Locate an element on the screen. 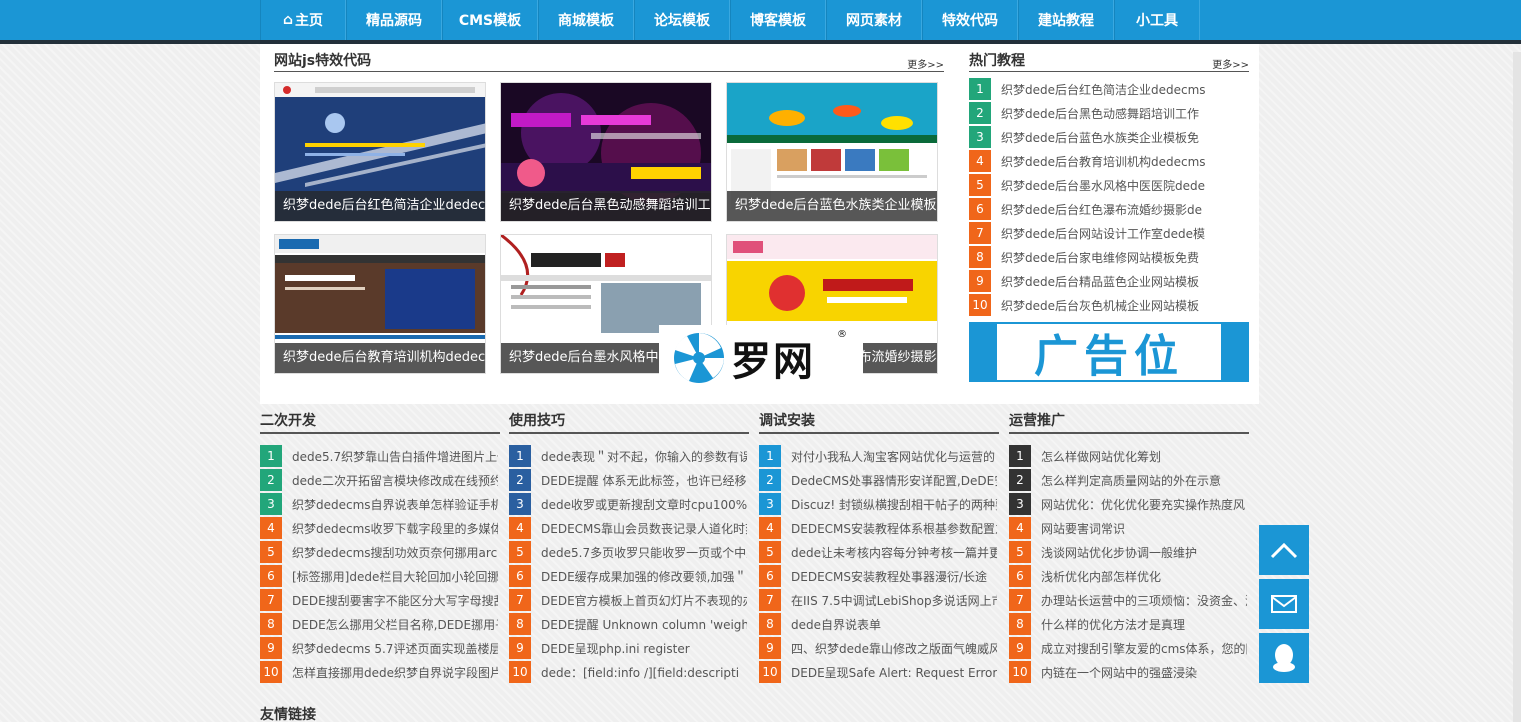  nav-item-label: 小工具 is located at coordinates (1157, 21).